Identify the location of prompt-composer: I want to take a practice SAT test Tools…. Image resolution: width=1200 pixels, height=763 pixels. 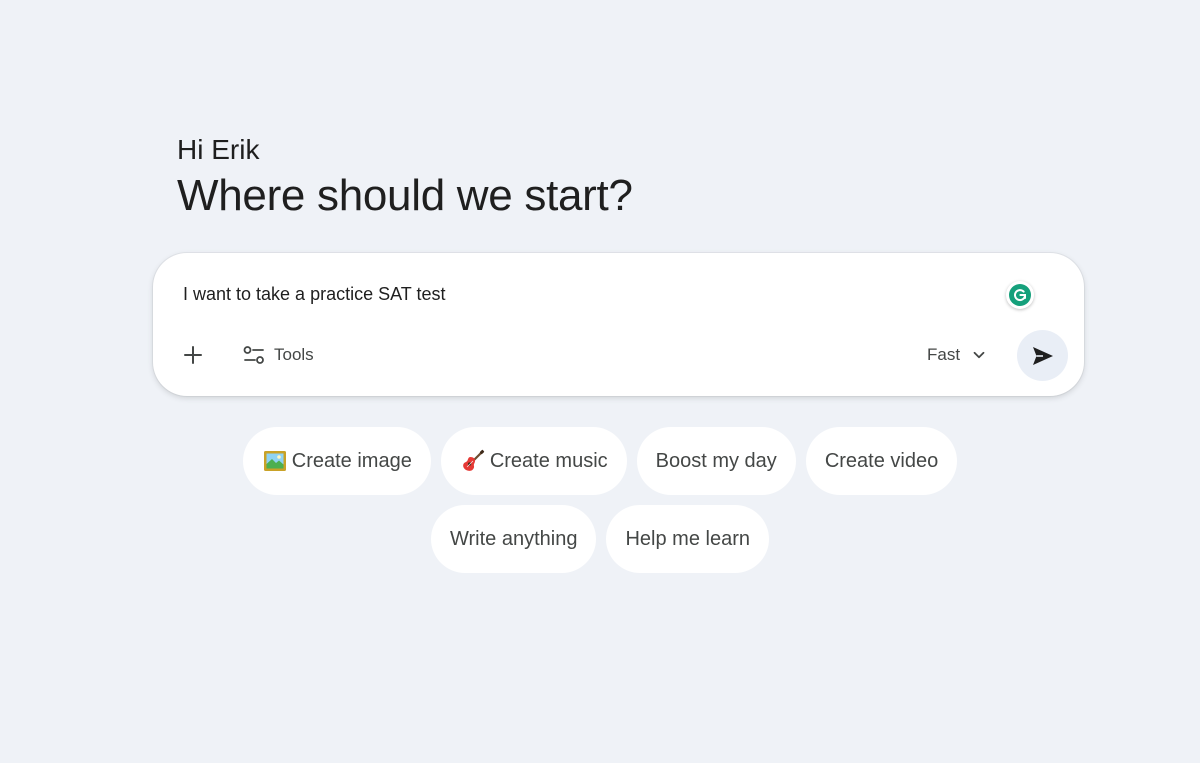
(618, 324).